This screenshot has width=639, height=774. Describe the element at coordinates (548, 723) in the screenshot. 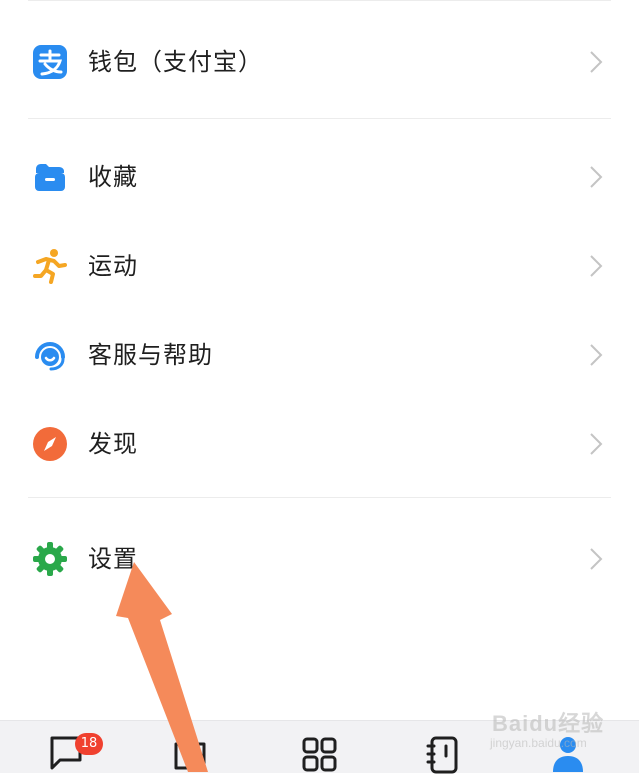

I see `watermark-brand: Baidu经验` at that location.